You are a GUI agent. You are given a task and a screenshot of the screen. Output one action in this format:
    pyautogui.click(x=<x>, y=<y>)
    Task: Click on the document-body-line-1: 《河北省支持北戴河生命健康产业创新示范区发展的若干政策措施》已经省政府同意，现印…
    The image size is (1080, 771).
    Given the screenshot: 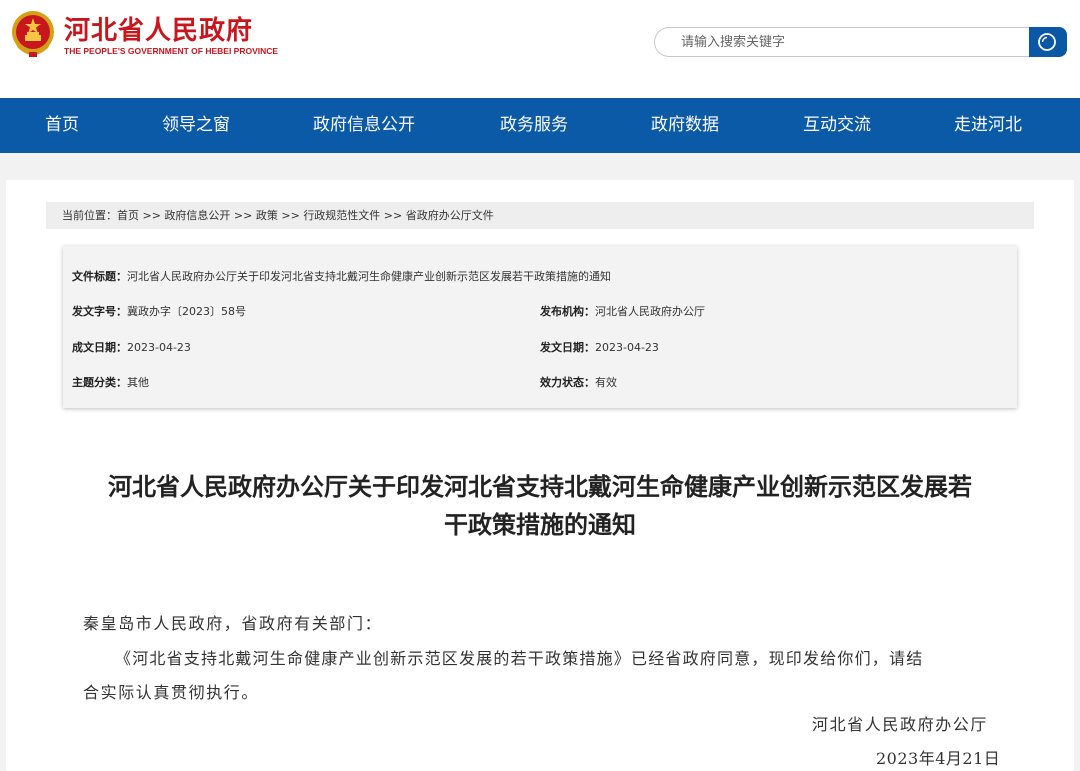 What is the action you would take?
    pyautogui.click(x=519, y=658)
    